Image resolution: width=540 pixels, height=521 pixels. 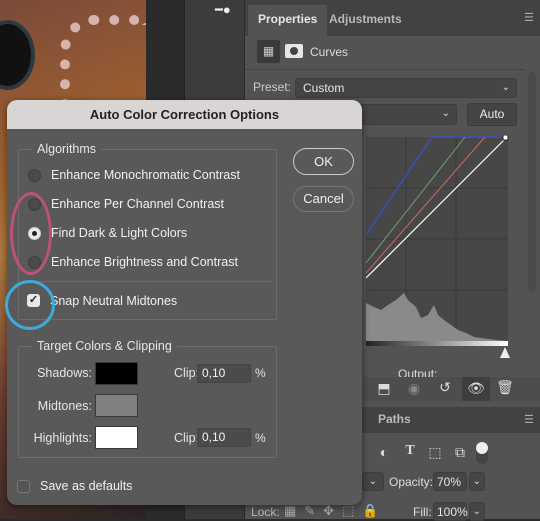 I want to click on radio-monochromatic, so click(x=34, y=175).